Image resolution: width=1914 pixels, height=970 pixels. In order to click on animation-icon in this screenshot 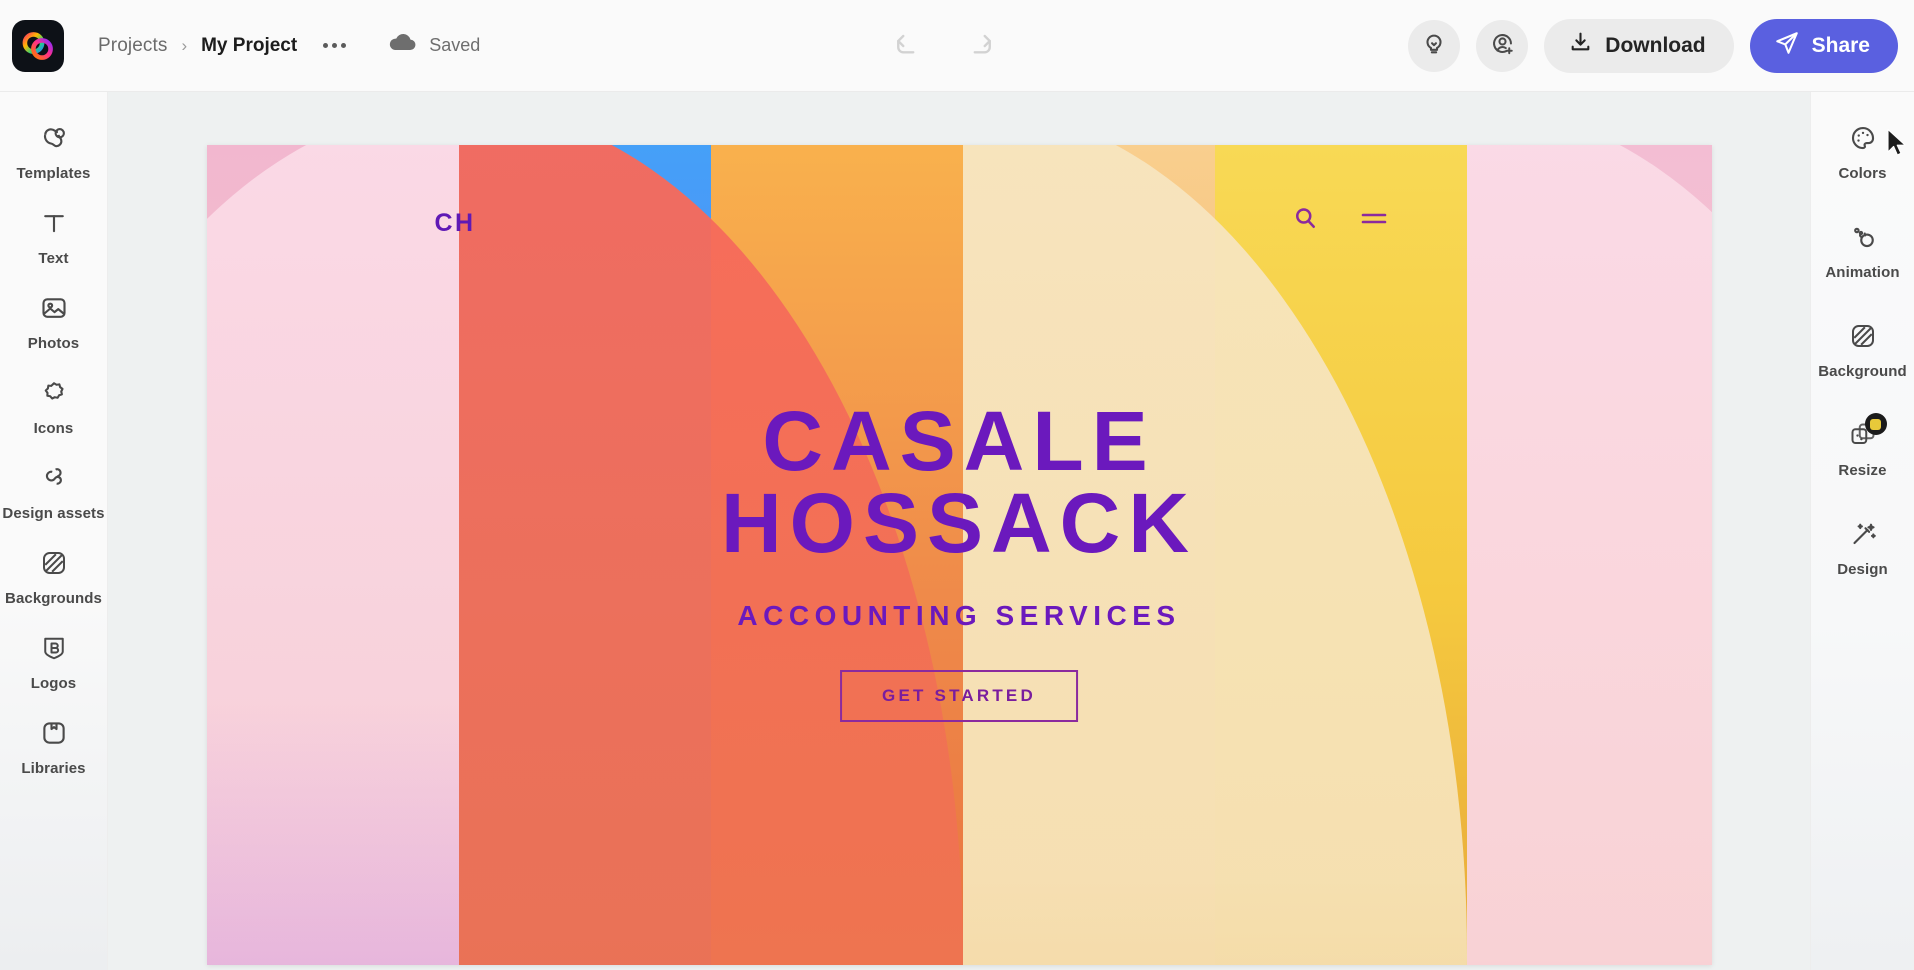, I will do `click(1863, 239)`.